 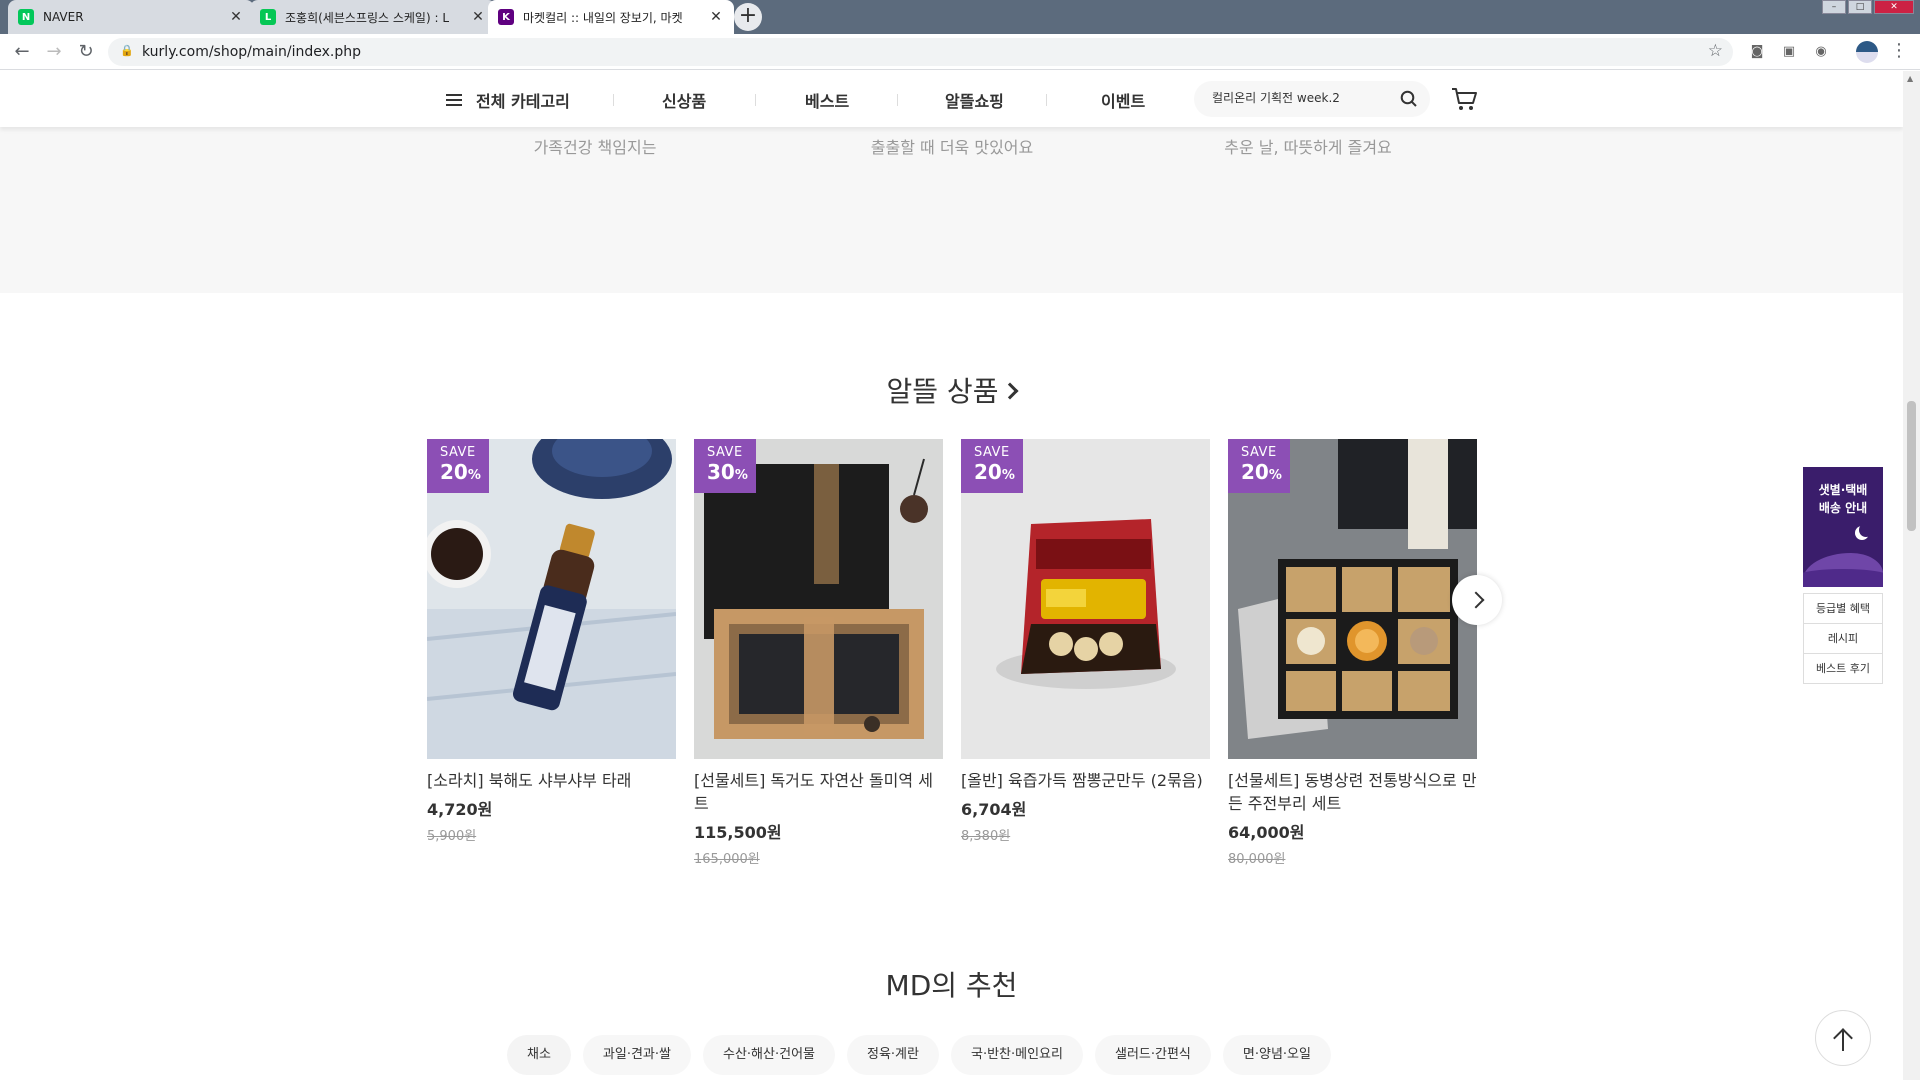 I want to click on original-price: 80,000원, so click(x=1257, y=859).